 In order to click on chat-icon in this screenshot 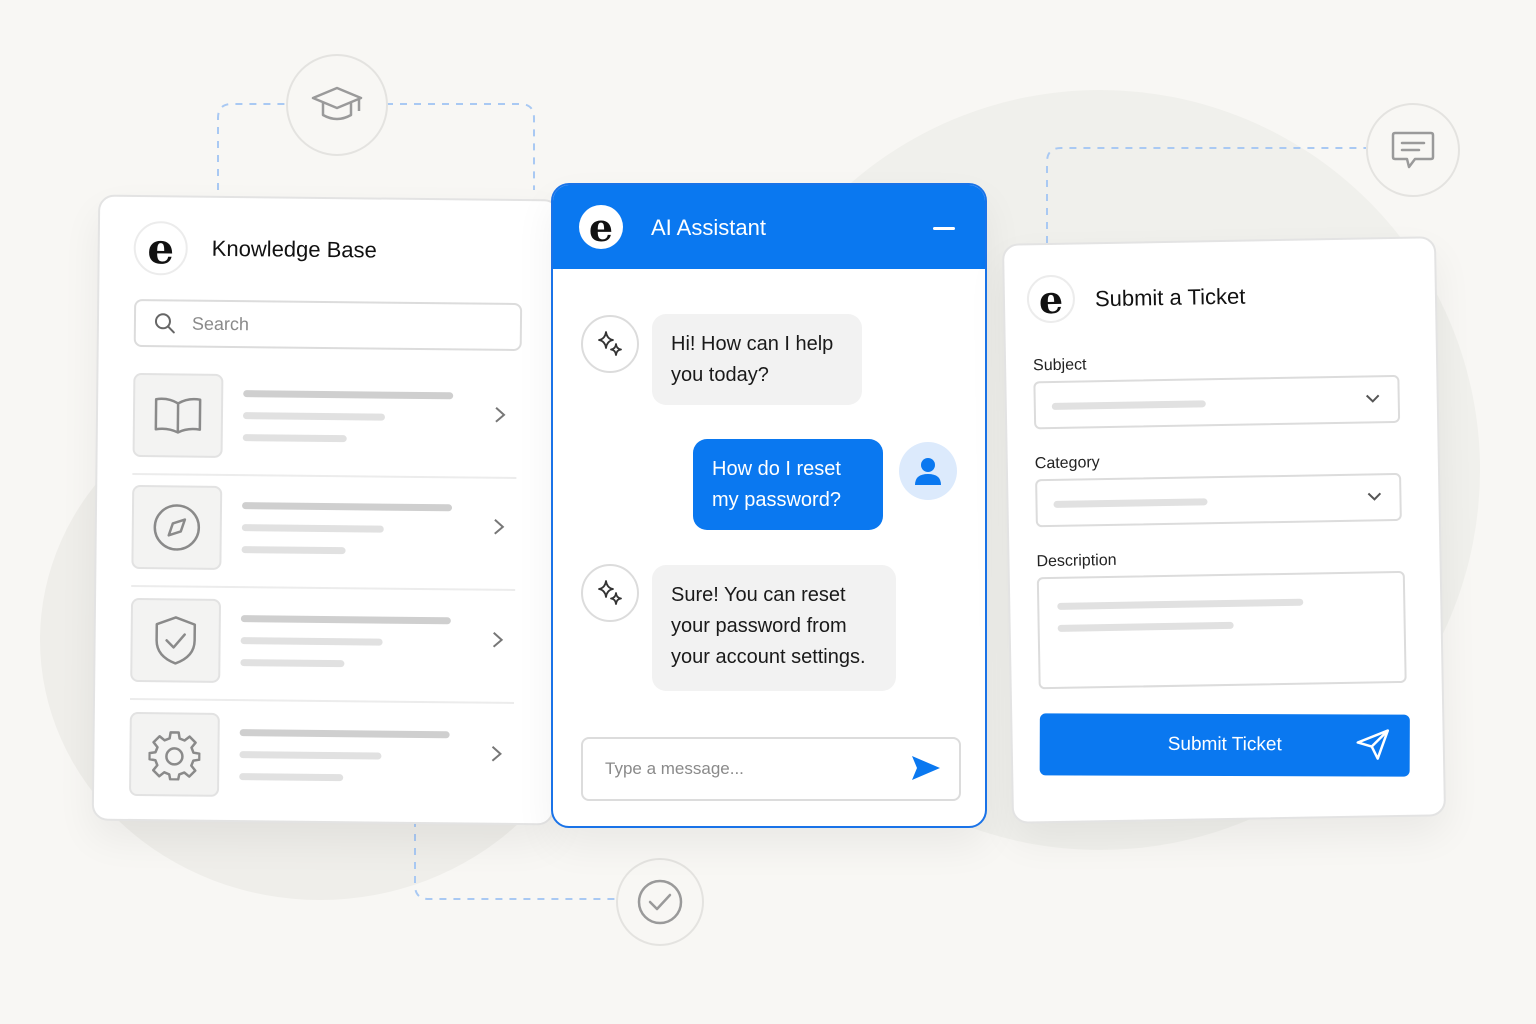, I will do `click(1413, 150)`.